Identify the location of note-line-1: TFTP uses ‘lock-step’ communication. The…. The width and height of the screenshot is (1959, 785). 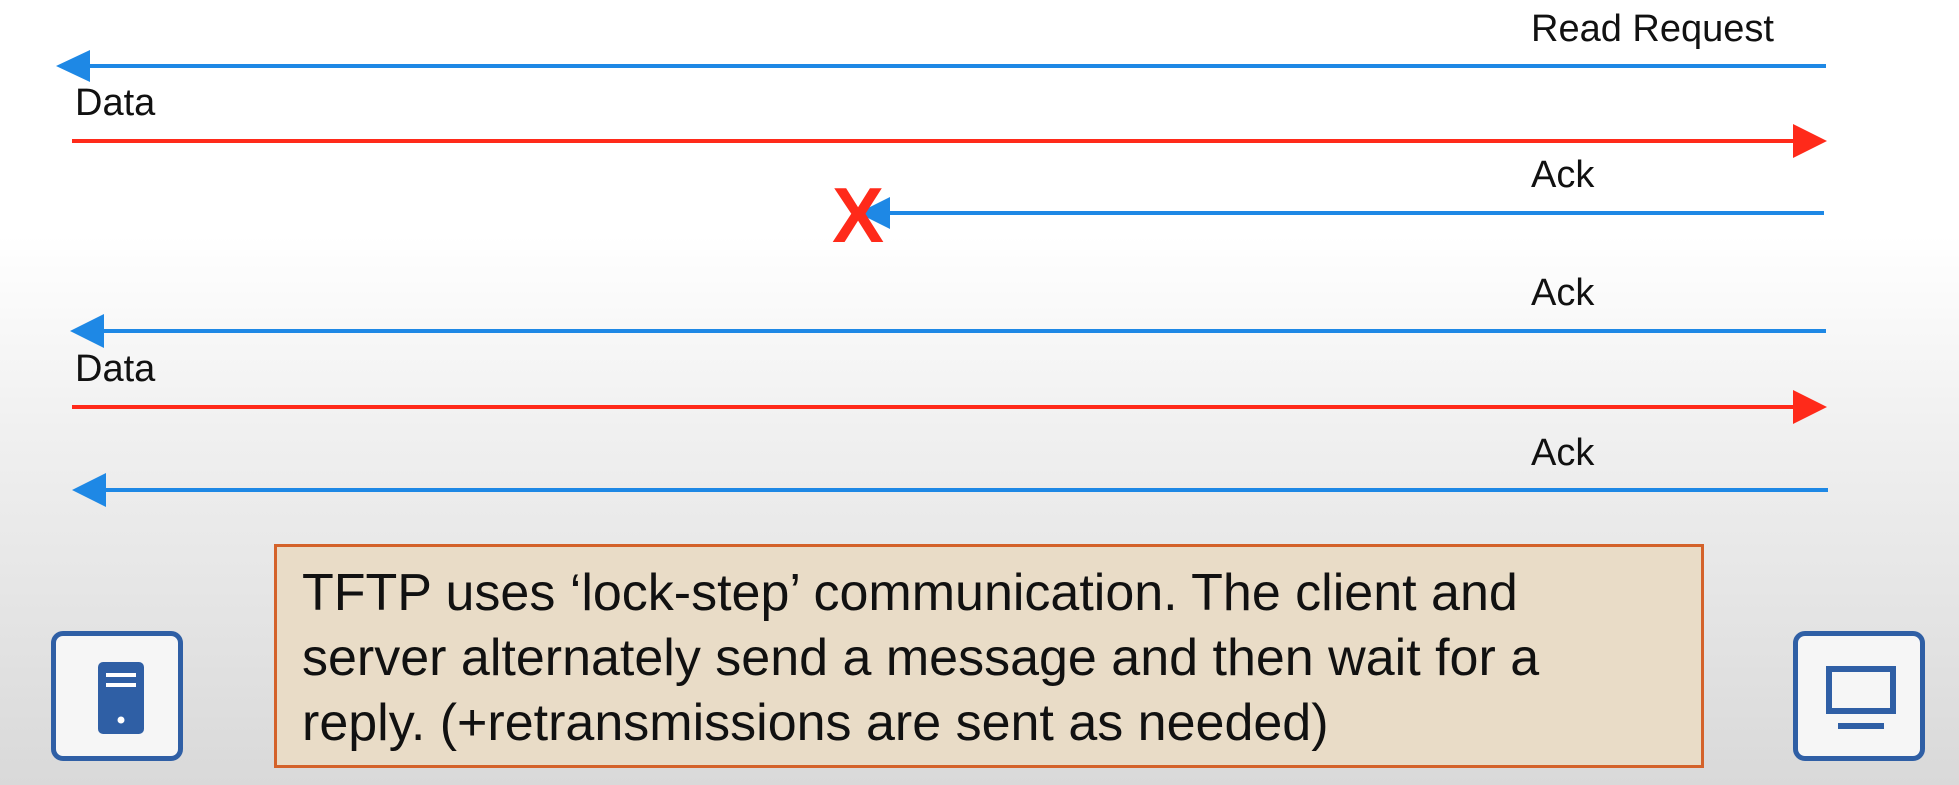
(910, 593).